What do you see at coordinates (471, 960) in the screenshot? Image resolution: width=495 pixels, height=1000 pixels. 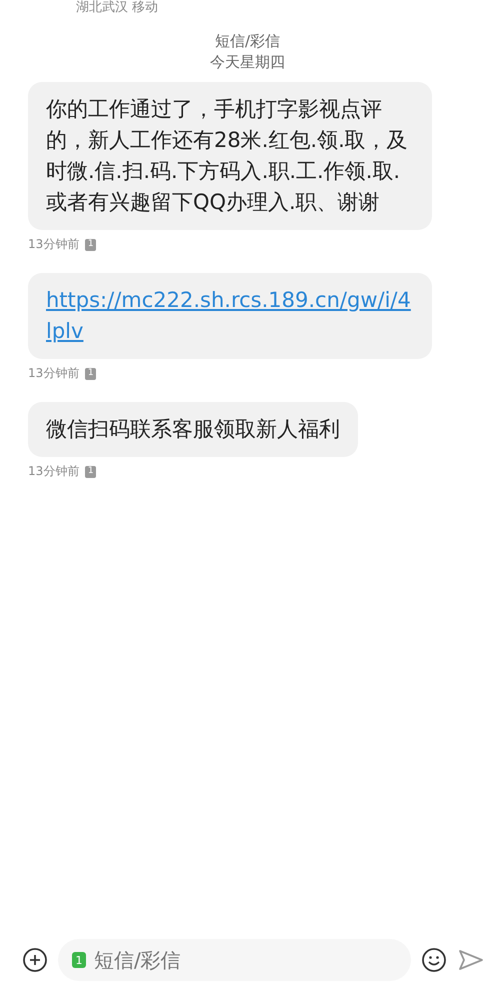 I see `send-icon` at bounding box center [471, 960].